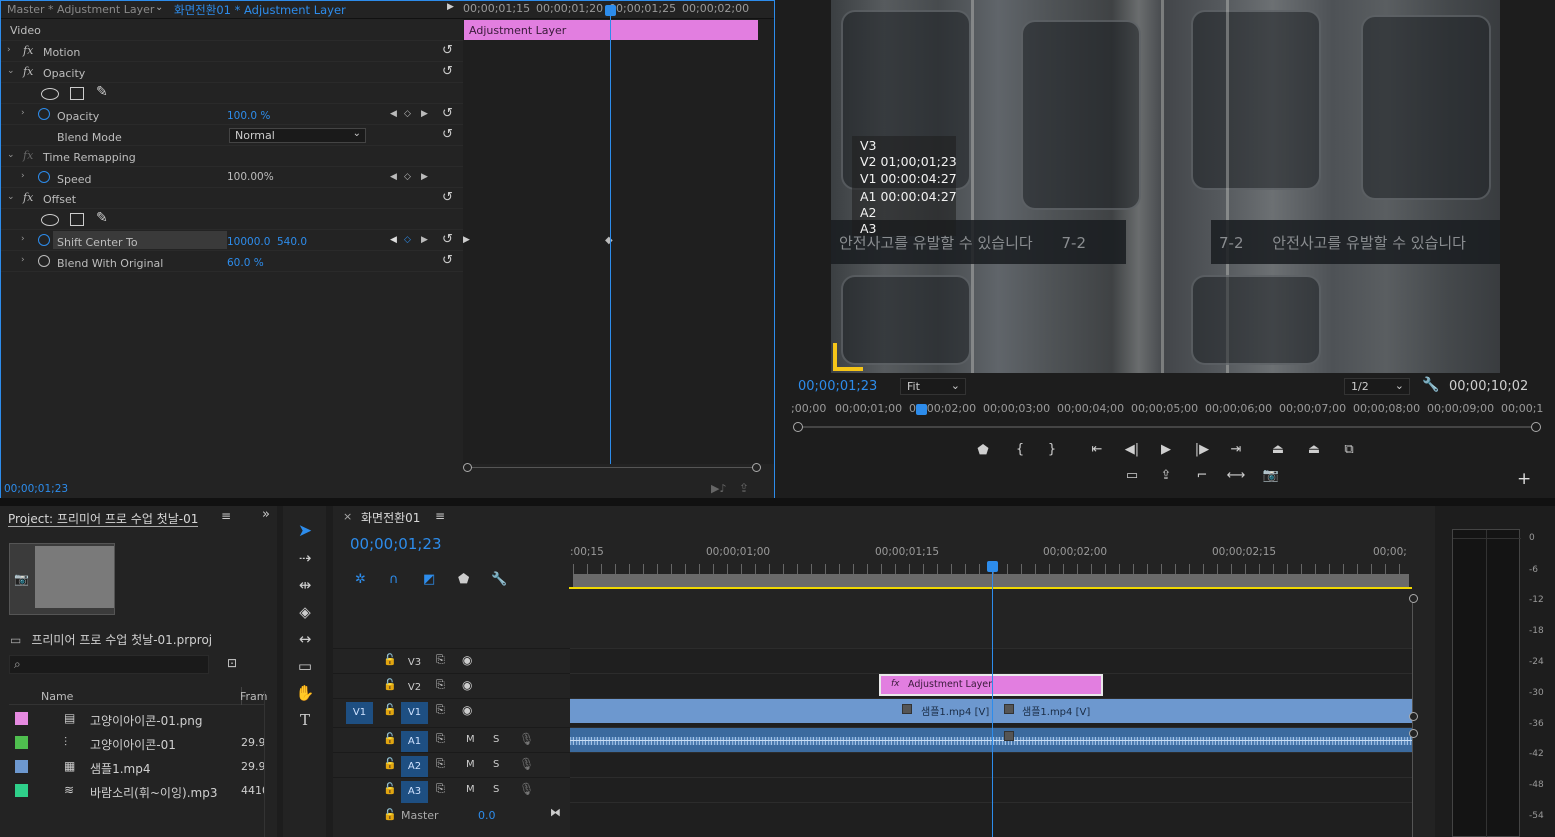 The image size is (1555, 837). What do you see at coordinates (305, 531) in the screenshot?
I see `selection-tool-icon: ➤` at bounding box center [305, 531].